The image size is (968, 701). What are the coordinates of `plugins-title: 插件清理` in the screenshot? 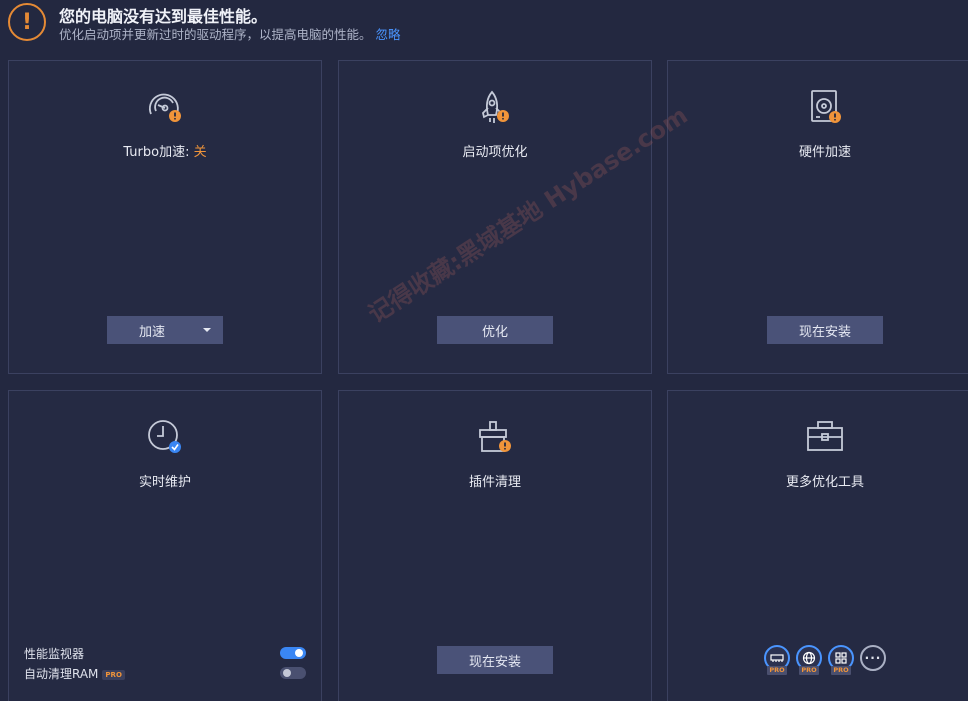 It's located at (494, 482).